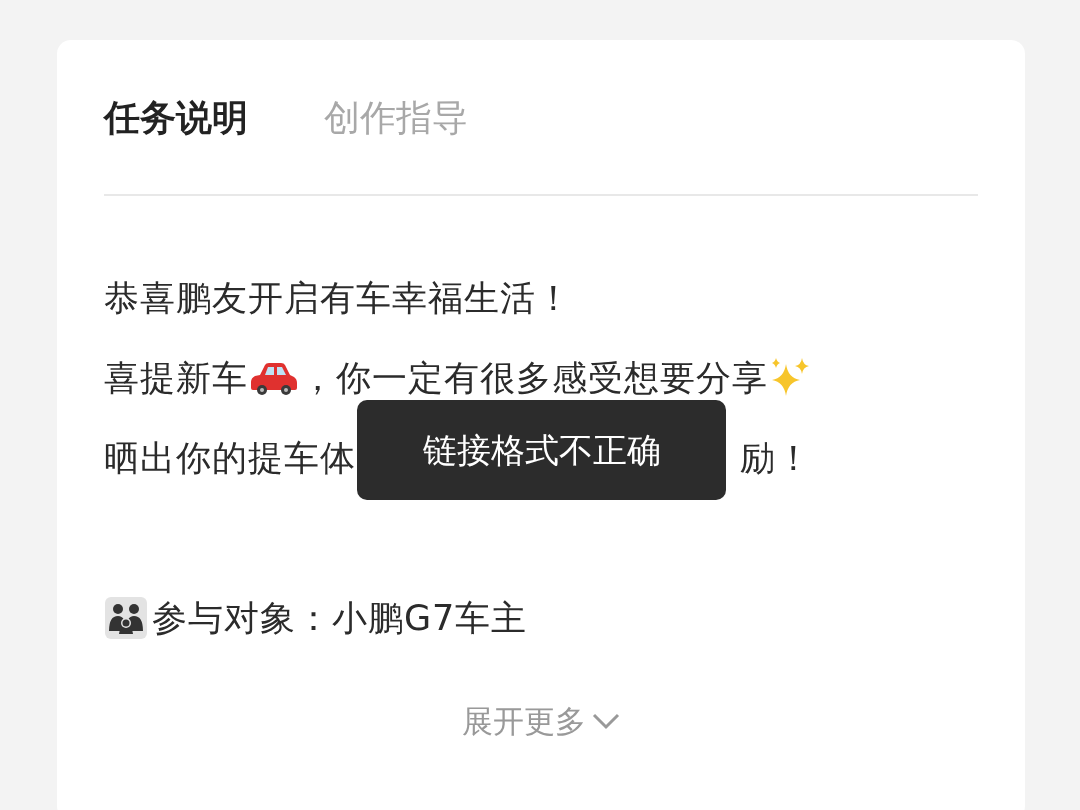  Describe the element at coordinates (338, 298) in the screenshot. I see `description-text: 恭喜鹏友开启有车幸福生活！` at that location.